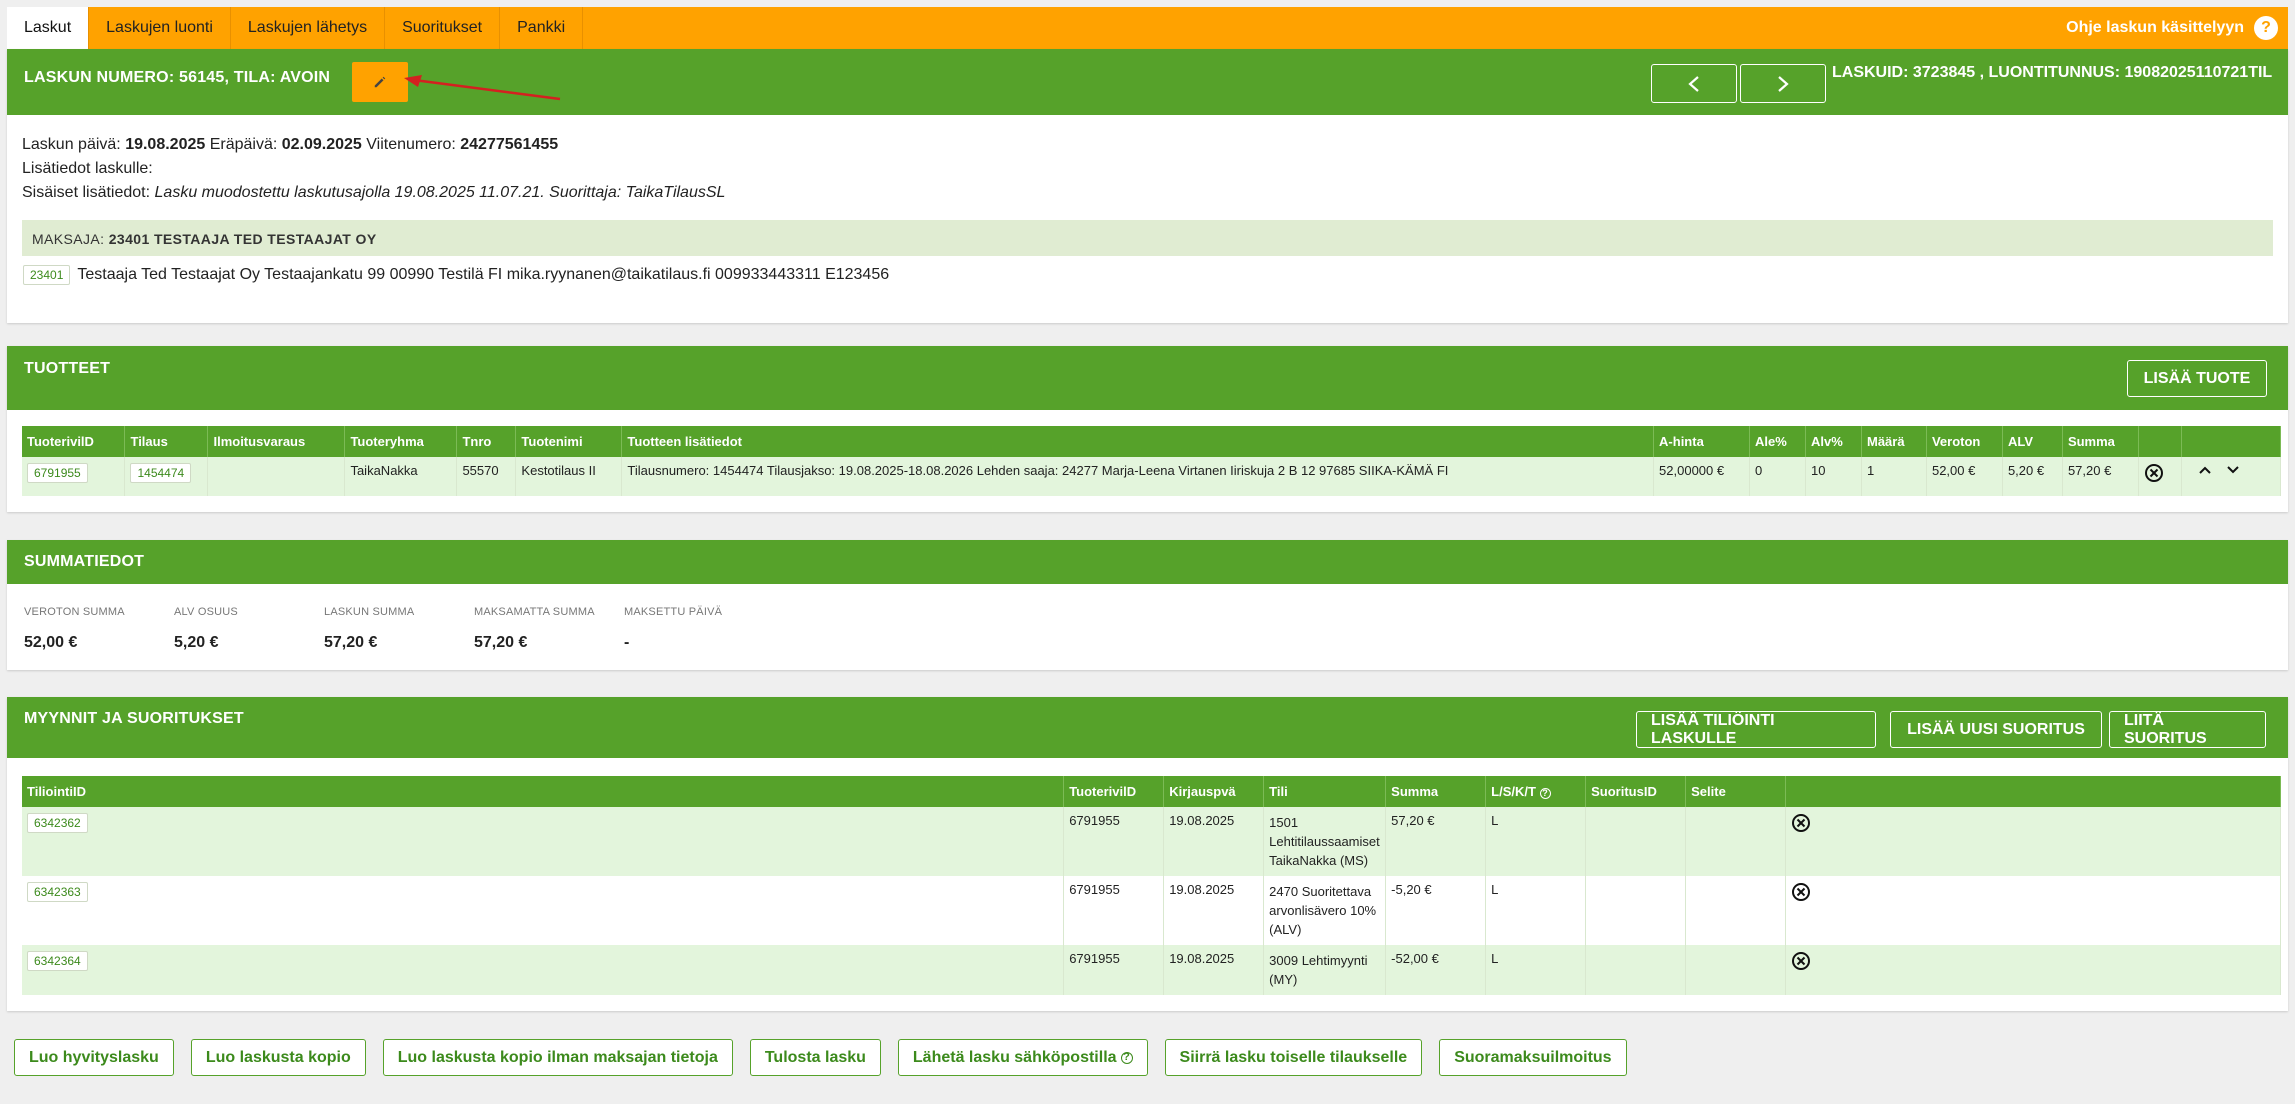 The width and height of the screenshot is (2295, 1104). Describe the element at coordinates (815, 1057) in the screenshot. I see `print-invoice-button: Tulosta lasku` at that location.